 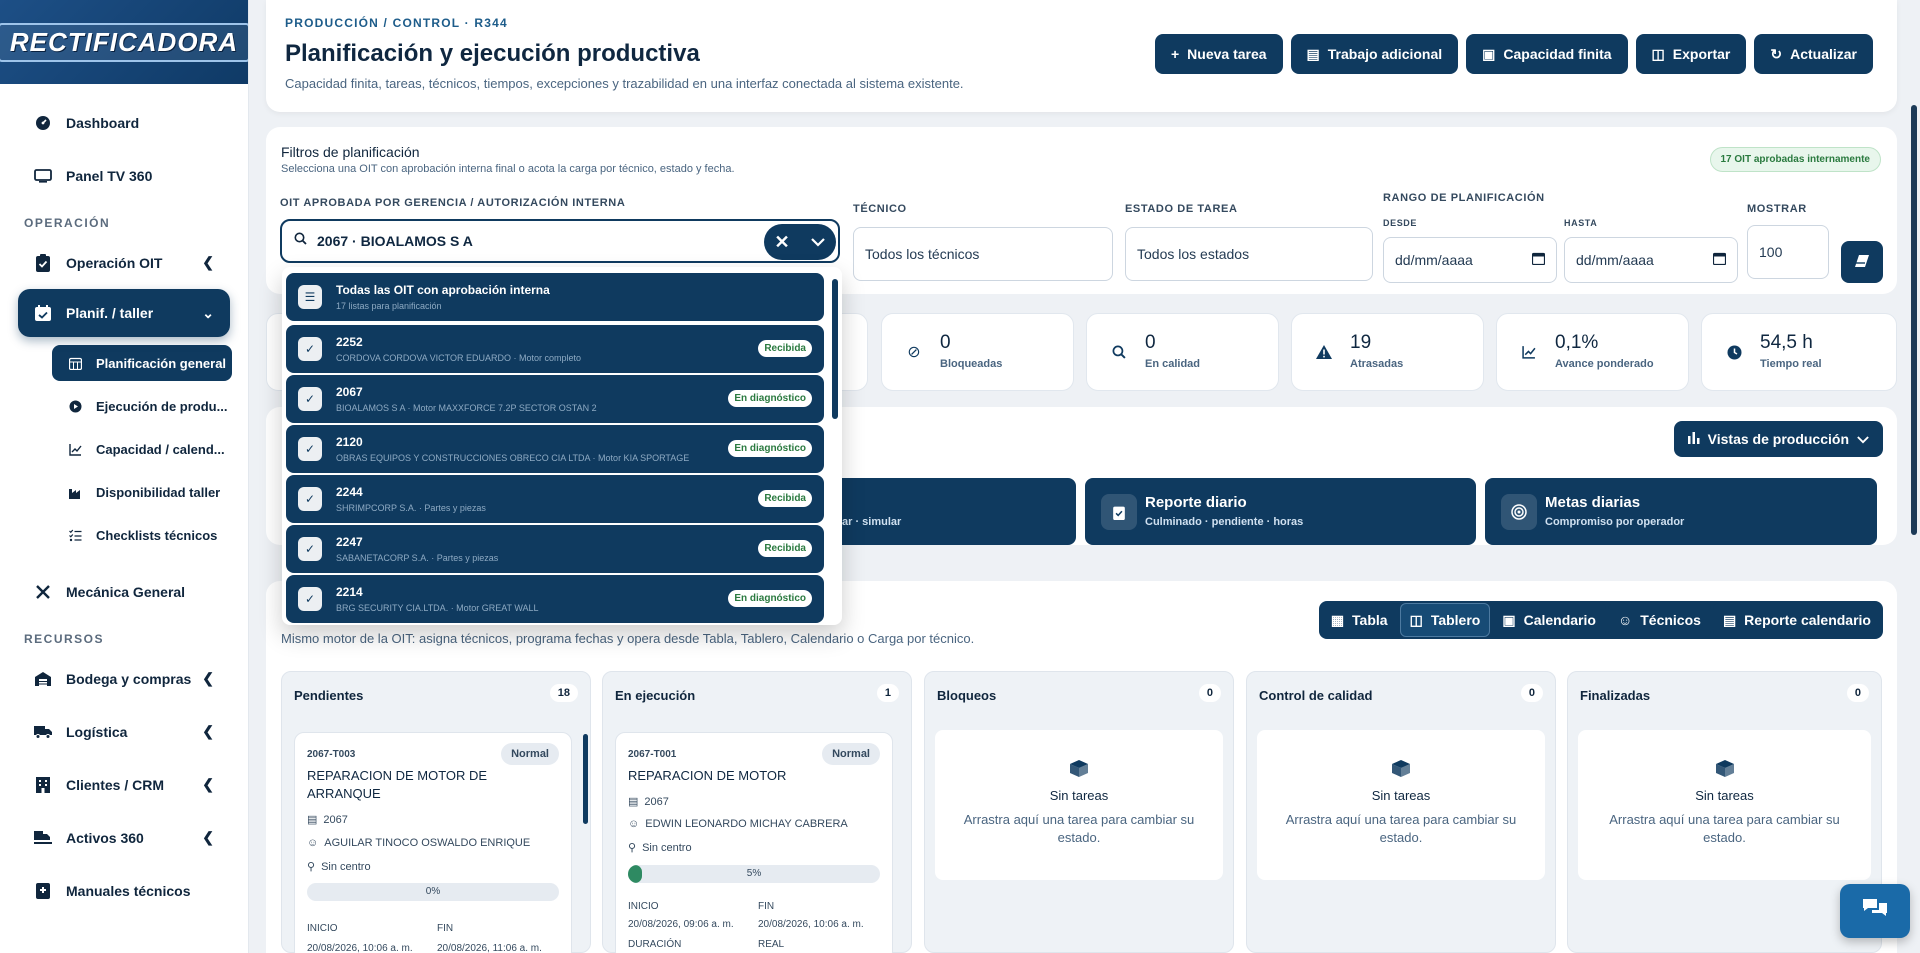 I want to click on sidebar-item-label: Planif. / taller, so click(x=110, y=313).